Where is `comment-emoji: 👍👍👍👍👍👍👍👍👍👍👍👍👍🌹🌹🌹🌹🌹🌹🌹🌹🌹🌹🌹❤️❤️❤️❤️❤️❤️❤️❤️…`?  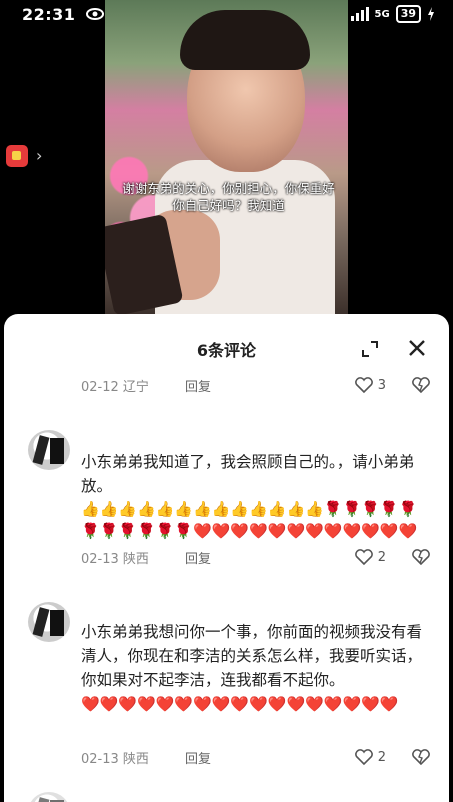 comment-emoji: 👍👍👍👍👍👍👍👍👍👍👍👍👍🌹🌹🌹🌹🌹🌹🌹🌹🌹🌹🌹❤️❤️❤️❤️❤️❤️❤️❤️… is located at coordinates (249, 520).